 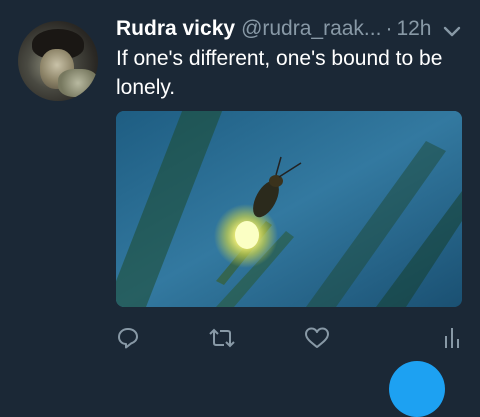 What do you see at coordinates (58, 61) in the screenshot?
I see `avatar` at bounding box center [58, 61].